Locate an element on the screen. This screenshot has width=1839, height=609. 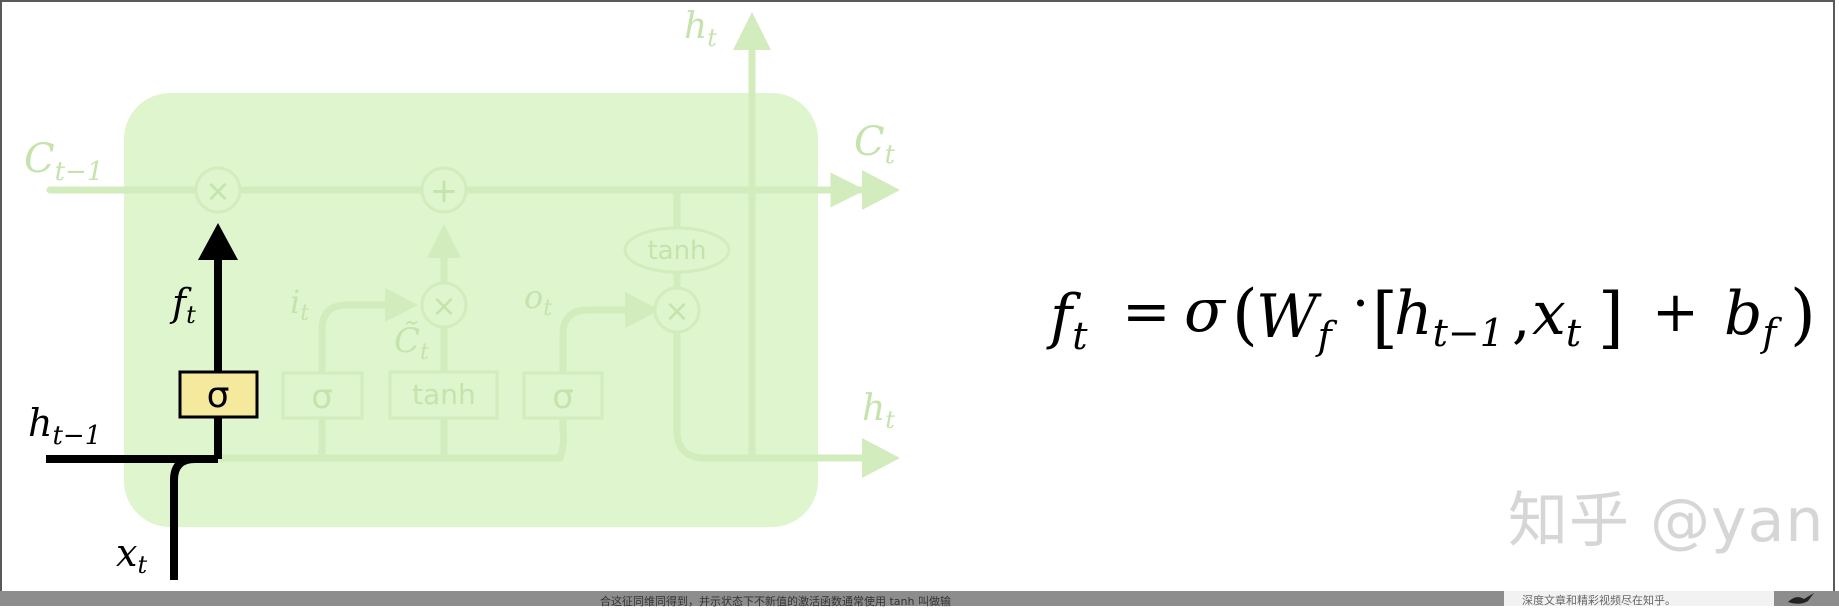
label-h-right: ht is located at coordinates (878, 411).